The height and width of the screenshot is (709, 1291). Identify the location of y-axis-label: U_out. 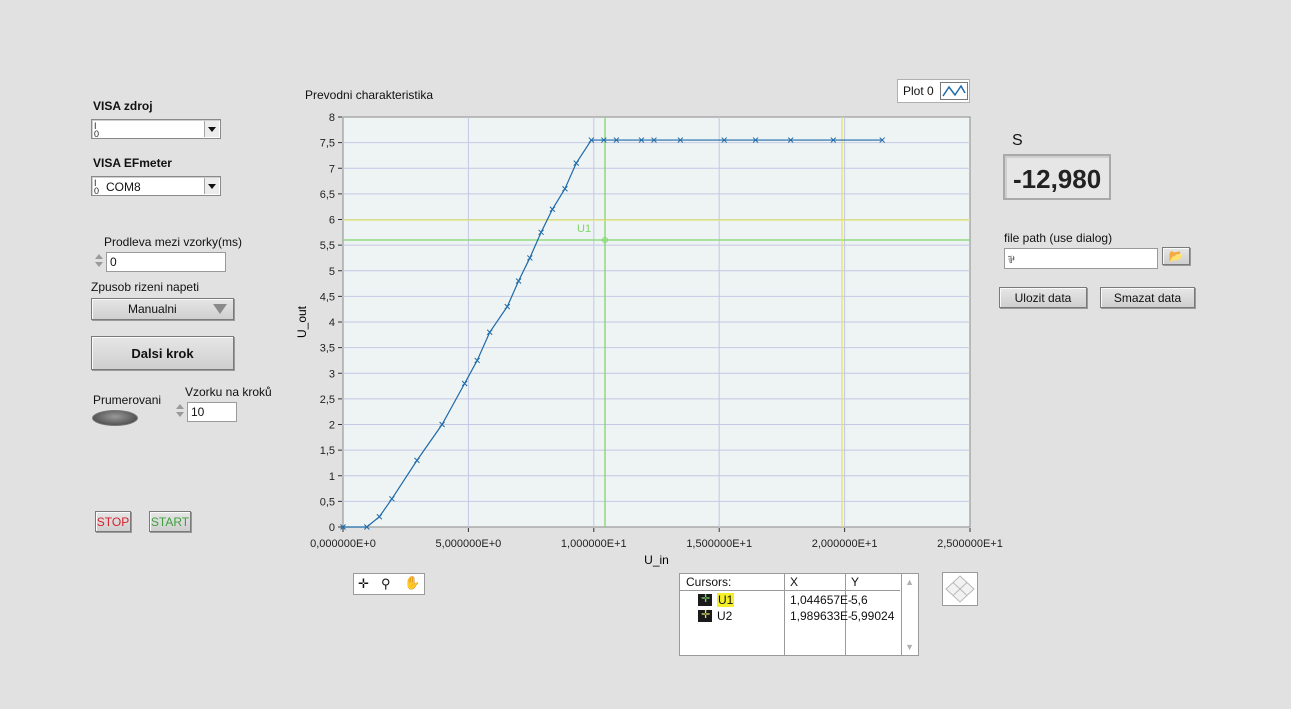
(302, 321).